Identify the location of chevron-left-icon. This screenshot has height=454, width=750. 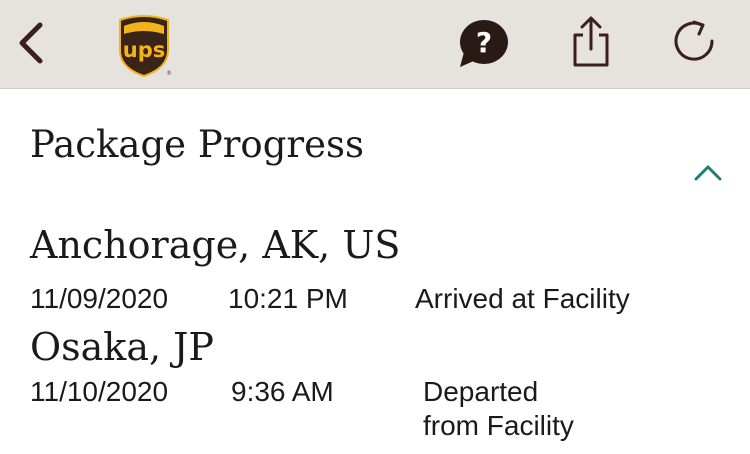
(31, 43).